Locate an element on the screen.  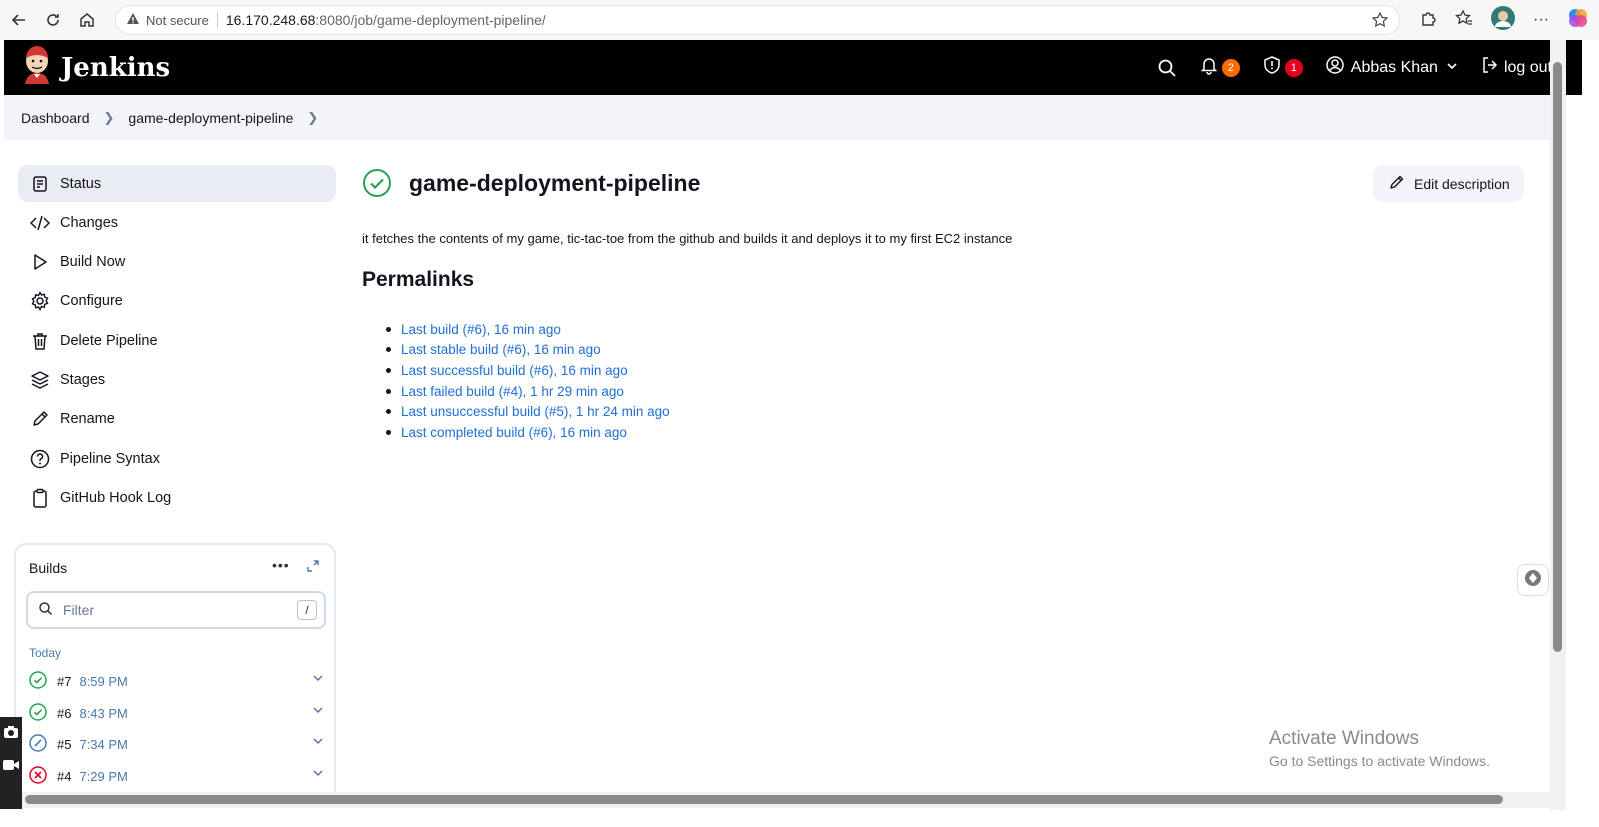
logout-link: log out is located at coordinates (1516, 67).